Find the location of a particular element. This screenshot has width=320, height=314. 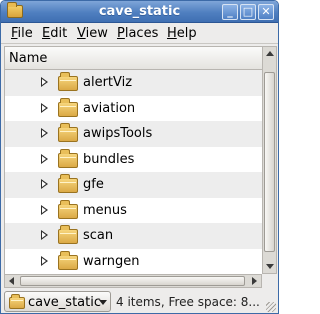

location-dropdown: cave_static is located at coordinates (57, 301).